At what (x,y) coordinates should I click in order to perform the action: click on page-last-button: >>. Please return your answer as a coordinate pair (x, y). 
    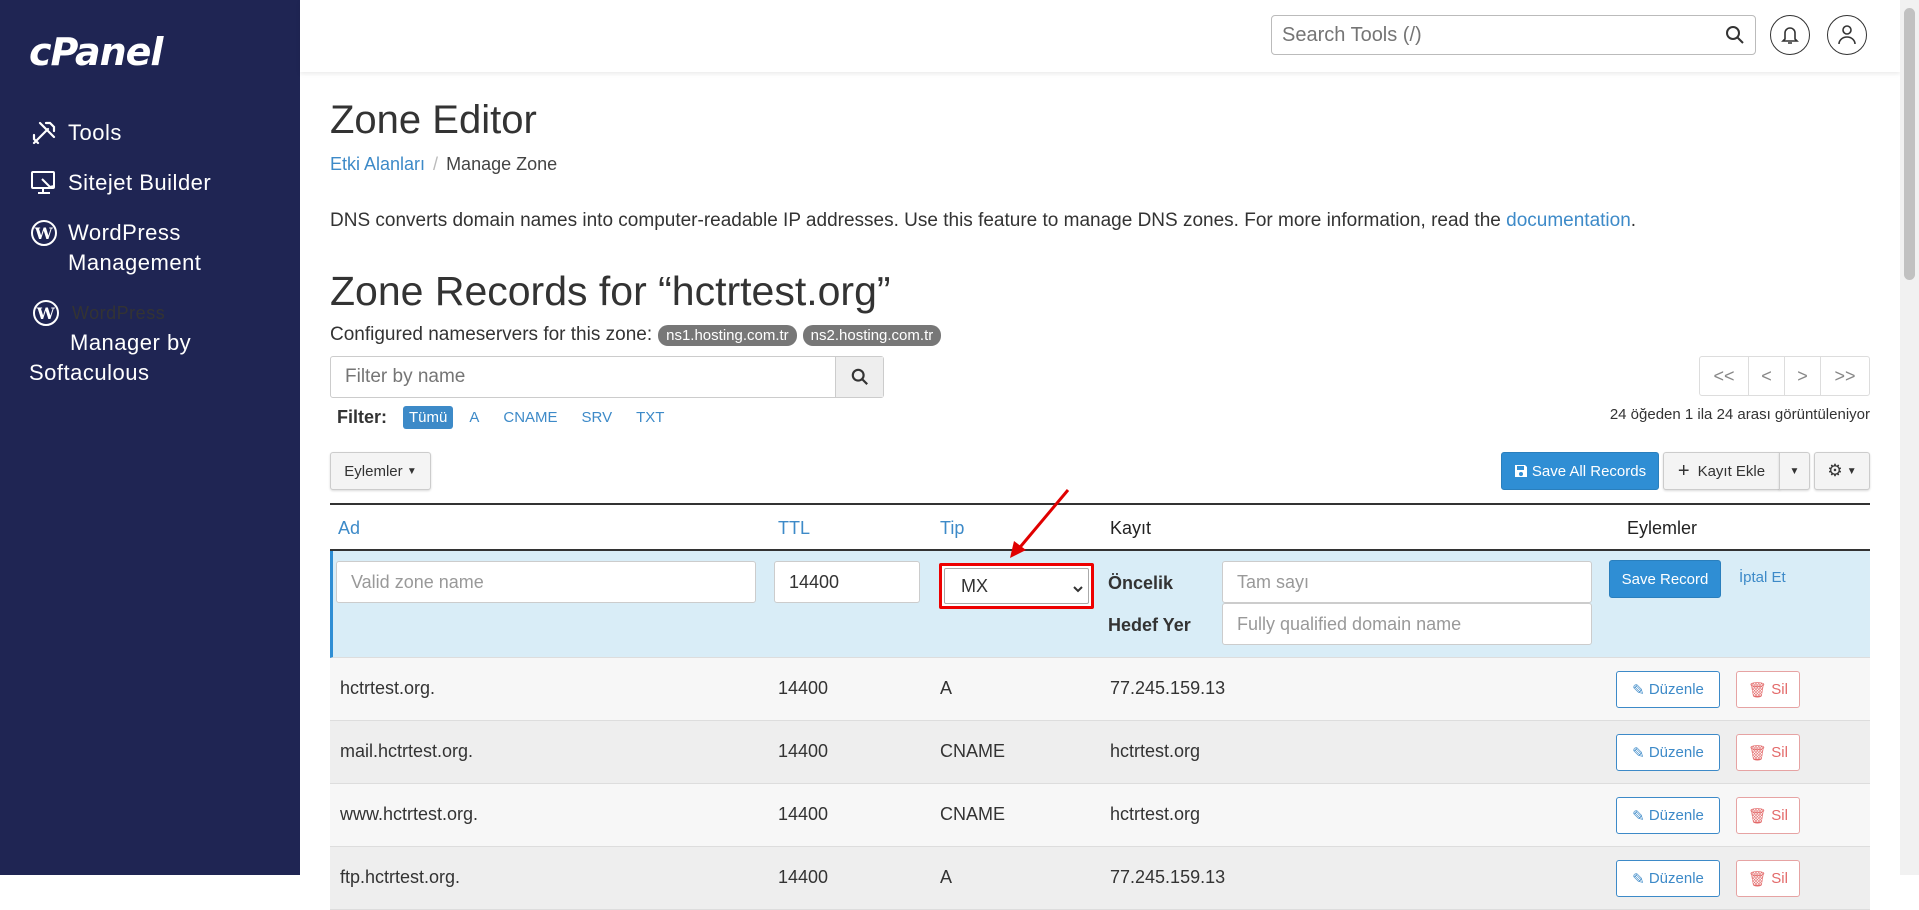
    Looking at the image, I should click on (1845, 376).